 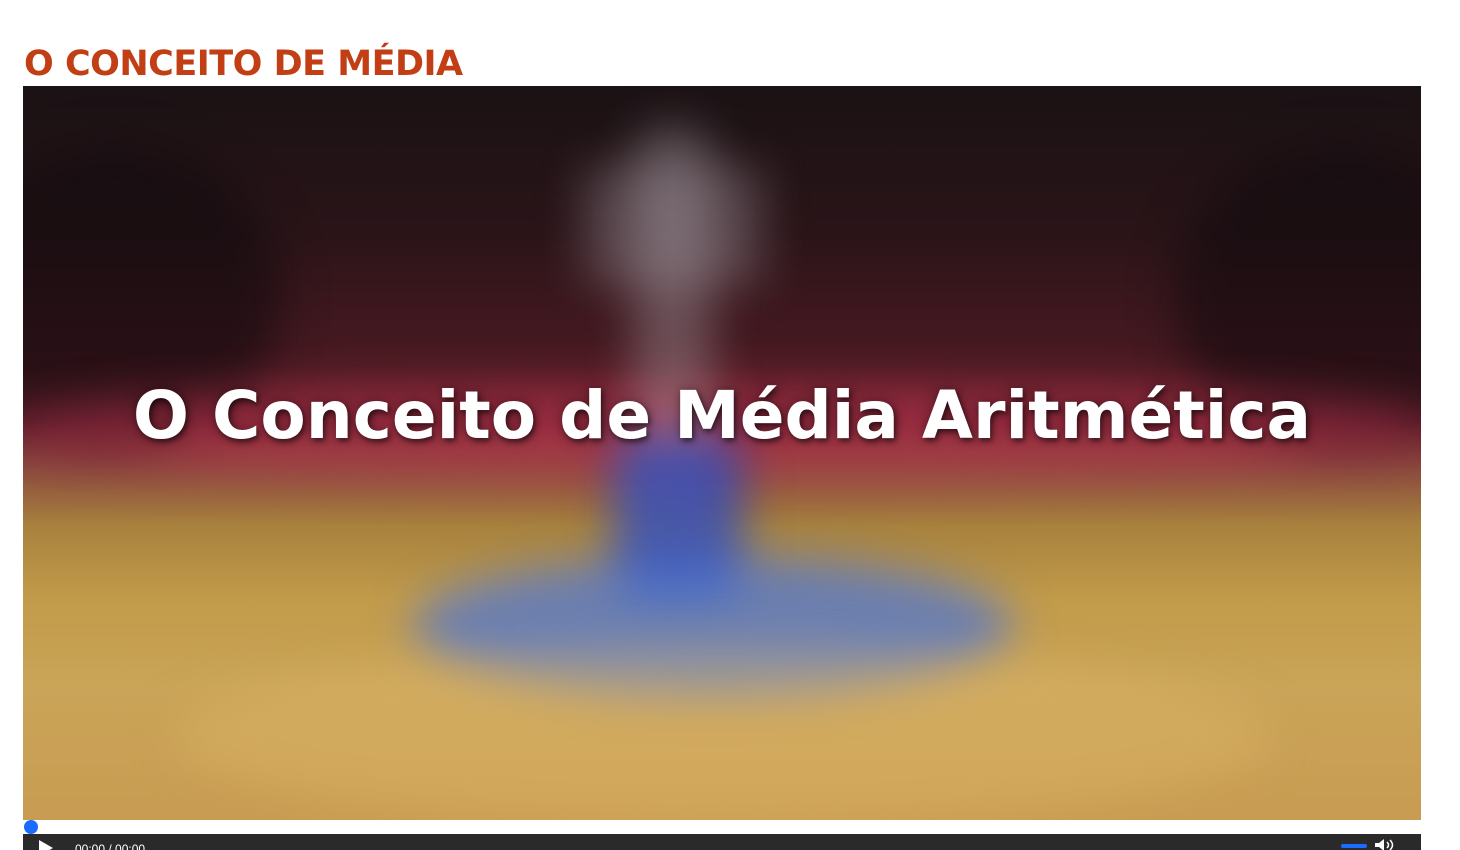 I want to click on volume-slider, so click(x=1354, y=846).